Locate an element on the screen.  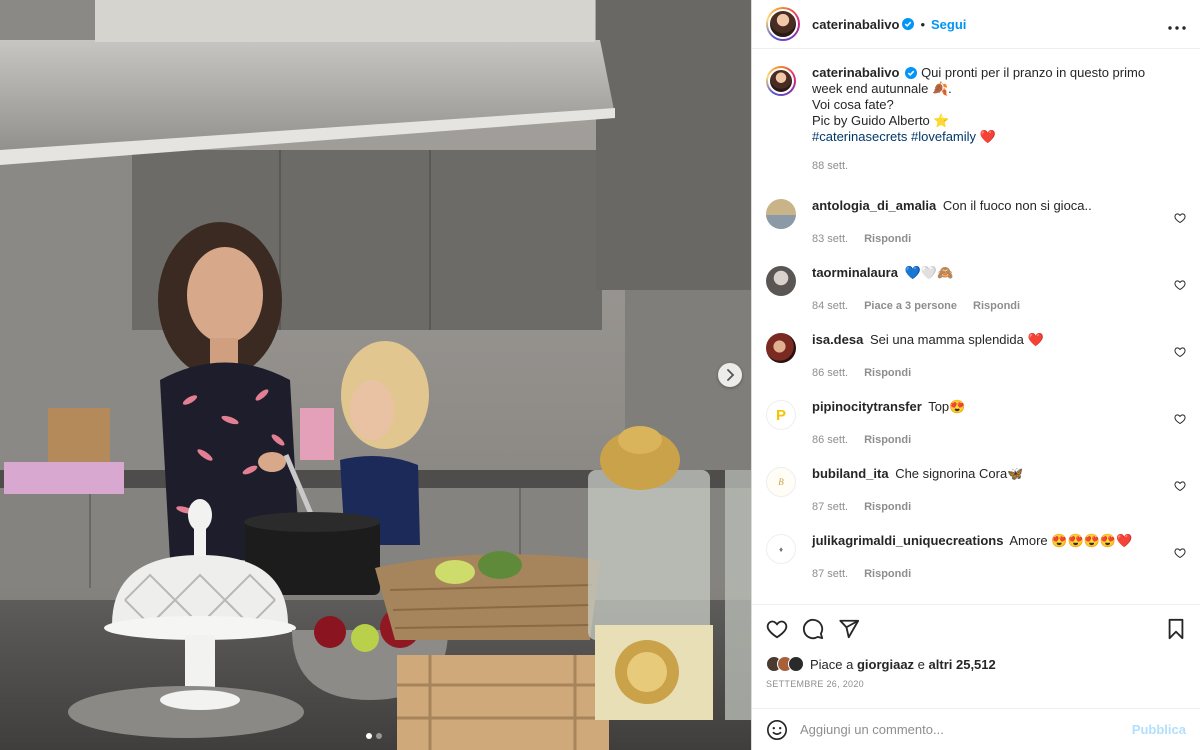
add-comment-bar: Pubblica is located at coordinates (976, 729).